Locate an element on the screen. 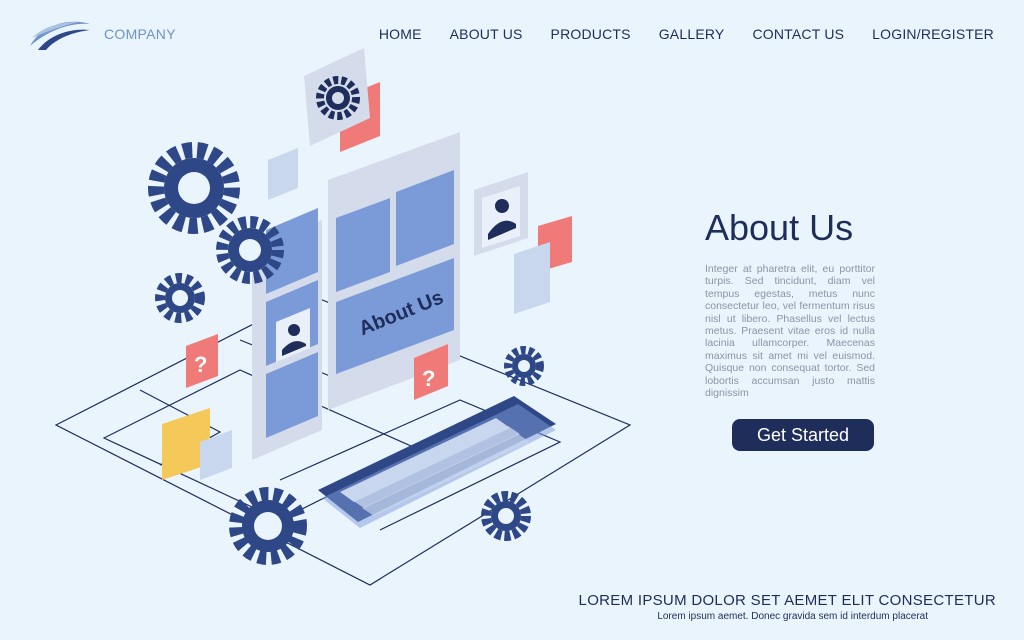 This screenshot has width=1024, height=640. get-started-button: Get Started is located at coordinates (803, 435).